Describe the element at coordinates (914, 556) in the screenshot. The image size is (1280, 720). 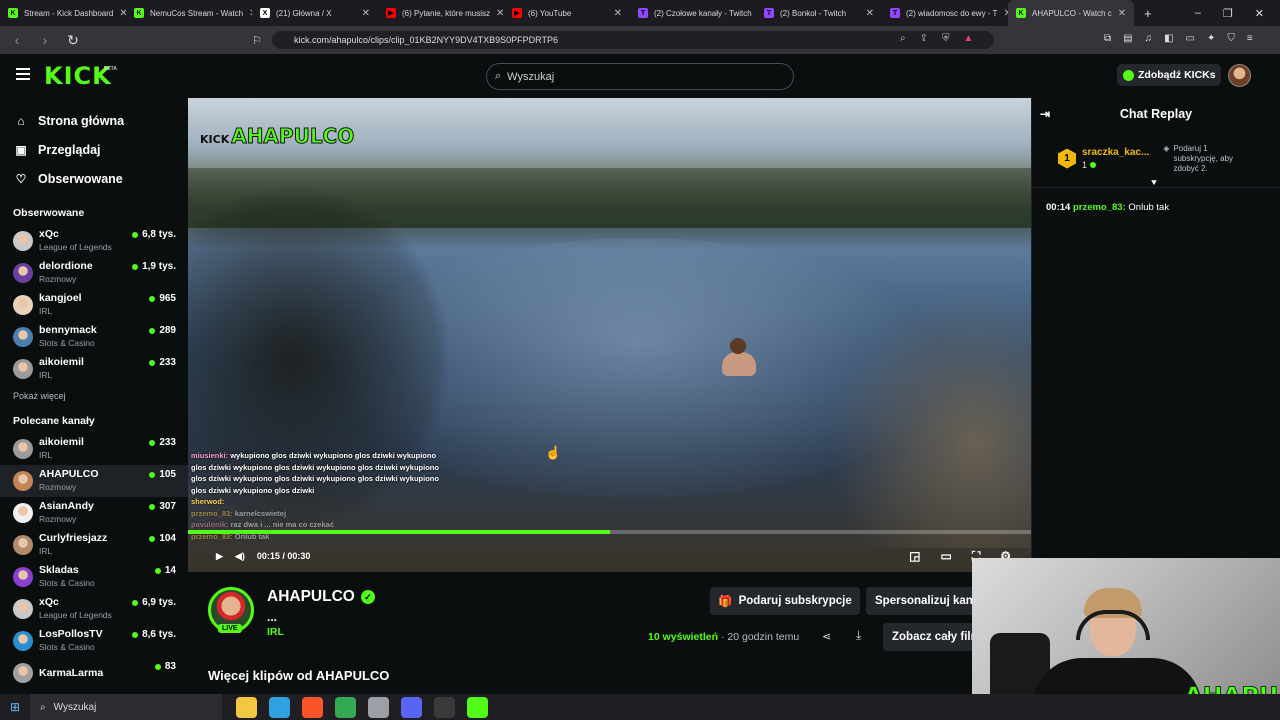
I see `pip-icon: ◲` at that location.